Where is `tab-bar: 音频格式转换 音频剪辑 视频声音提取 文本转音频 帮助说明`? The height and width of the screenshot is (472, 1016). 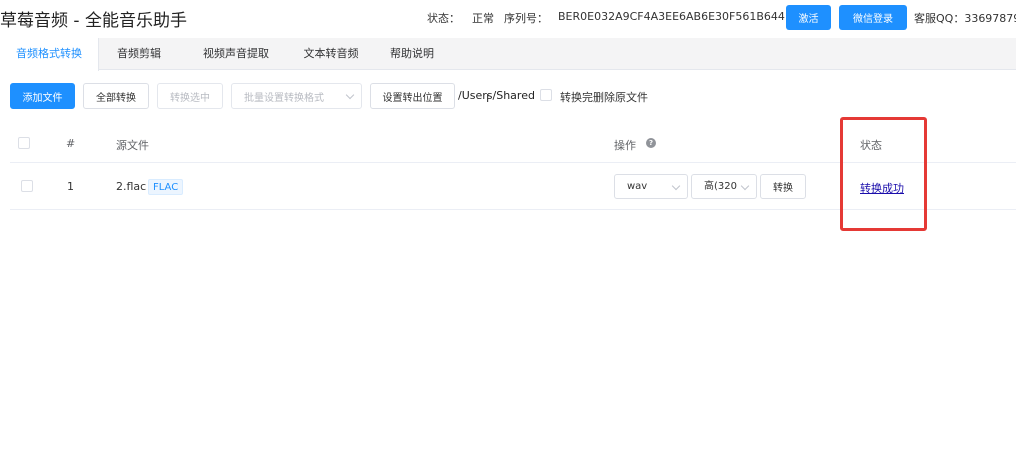
tab-bar: 音频格式转换 音频剪辑 视频声音提取 文本转音频 帮助说明 is located at coordinates (508, 54).